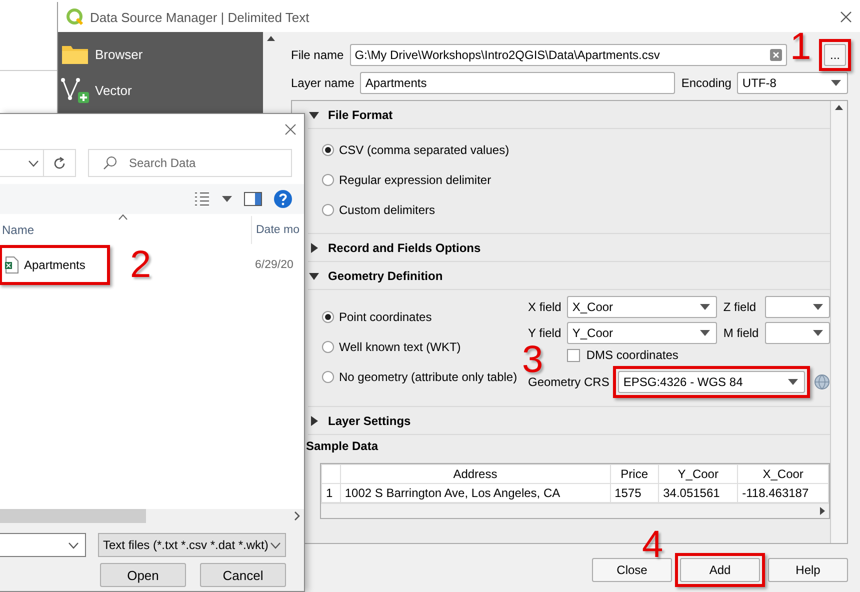  Describe the element at coordinates (75, 90) in the screenshot. I see `vector-add-icon` at that location.